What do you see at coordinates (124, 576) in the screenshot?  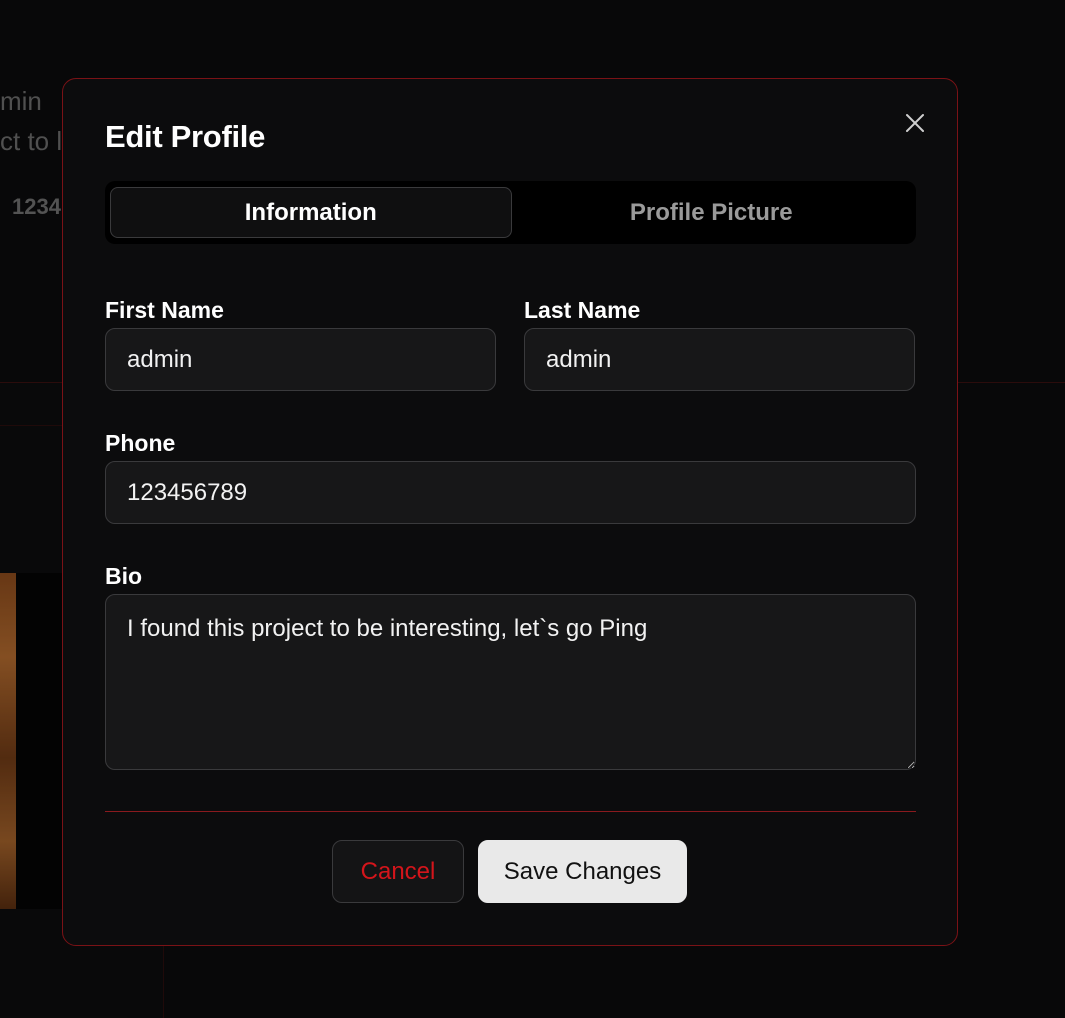 I see `bio-label: Bio` at bounding box center [124, 576].